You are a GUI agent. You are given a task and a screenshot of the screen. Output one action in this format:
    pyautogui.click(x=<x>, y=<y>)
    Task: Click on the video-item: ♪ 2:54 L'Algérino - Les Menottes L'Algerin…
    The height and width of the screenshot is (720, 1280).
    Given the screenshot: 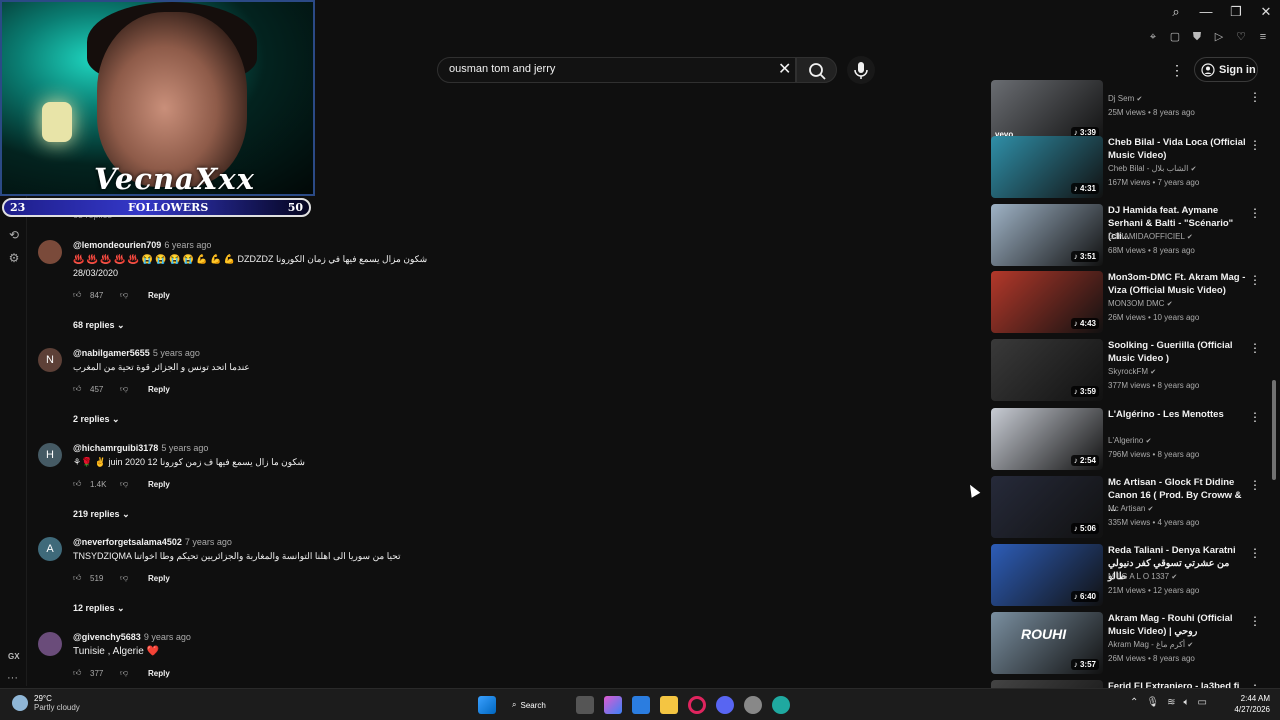 What is the action you would take?
    pyautogui.click(x=1128, y=439)
    